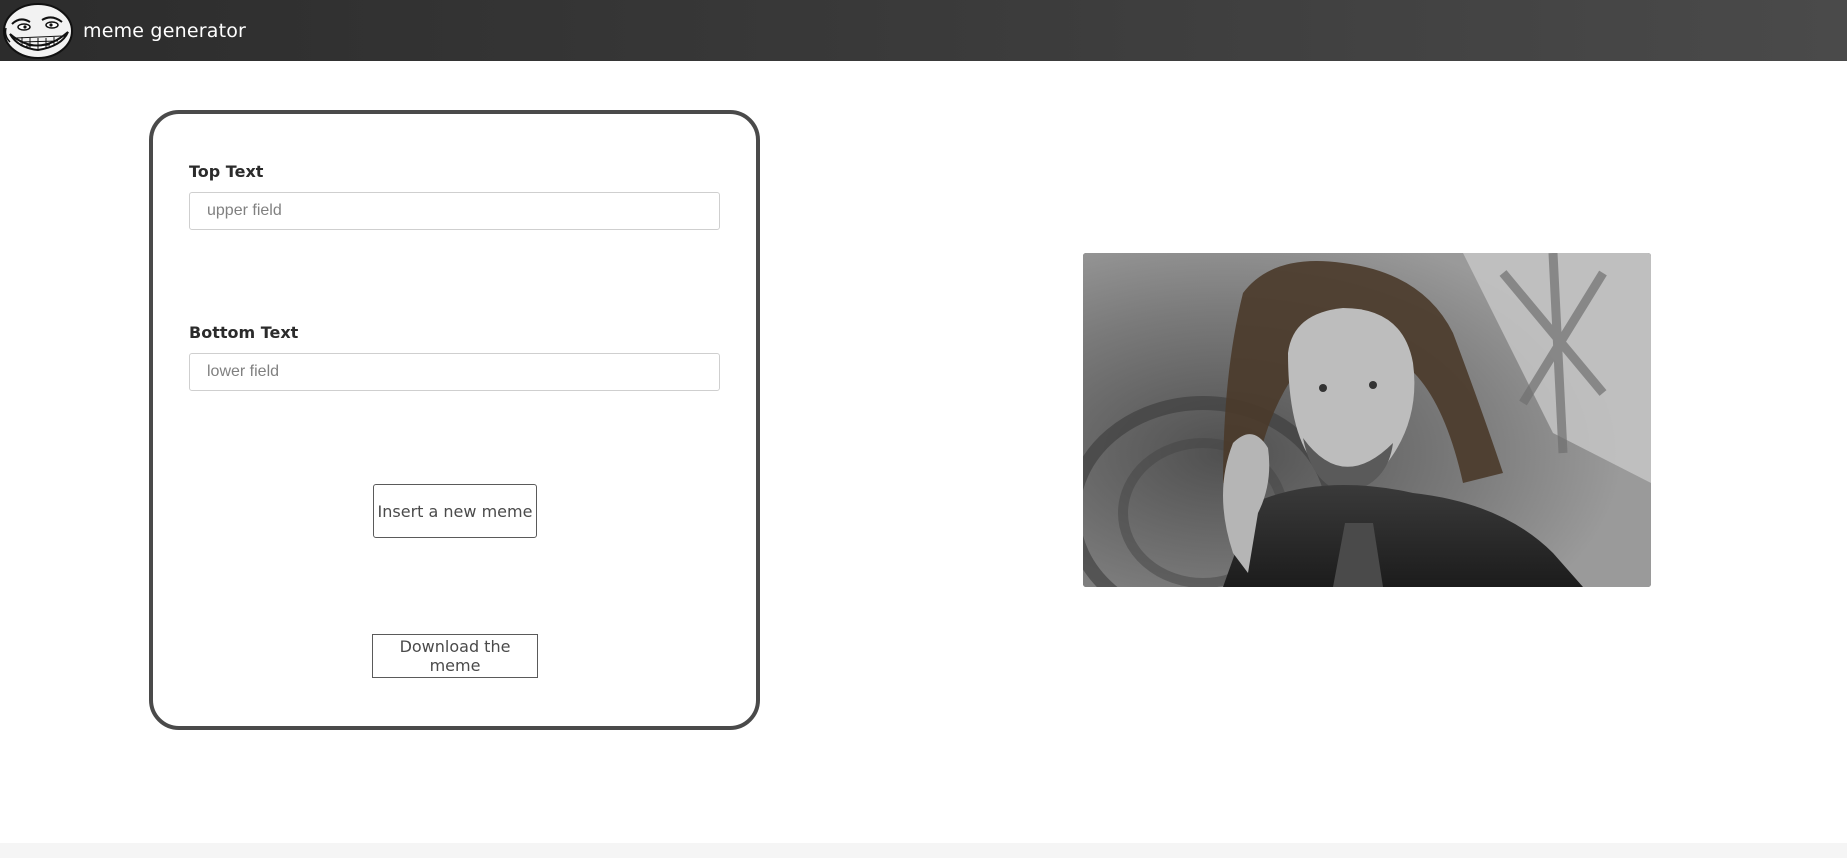 Image resolution: width=1847 pixels, height=858 pixels. I want to click on download-meme-button: Download the meme, so click(455, 656).